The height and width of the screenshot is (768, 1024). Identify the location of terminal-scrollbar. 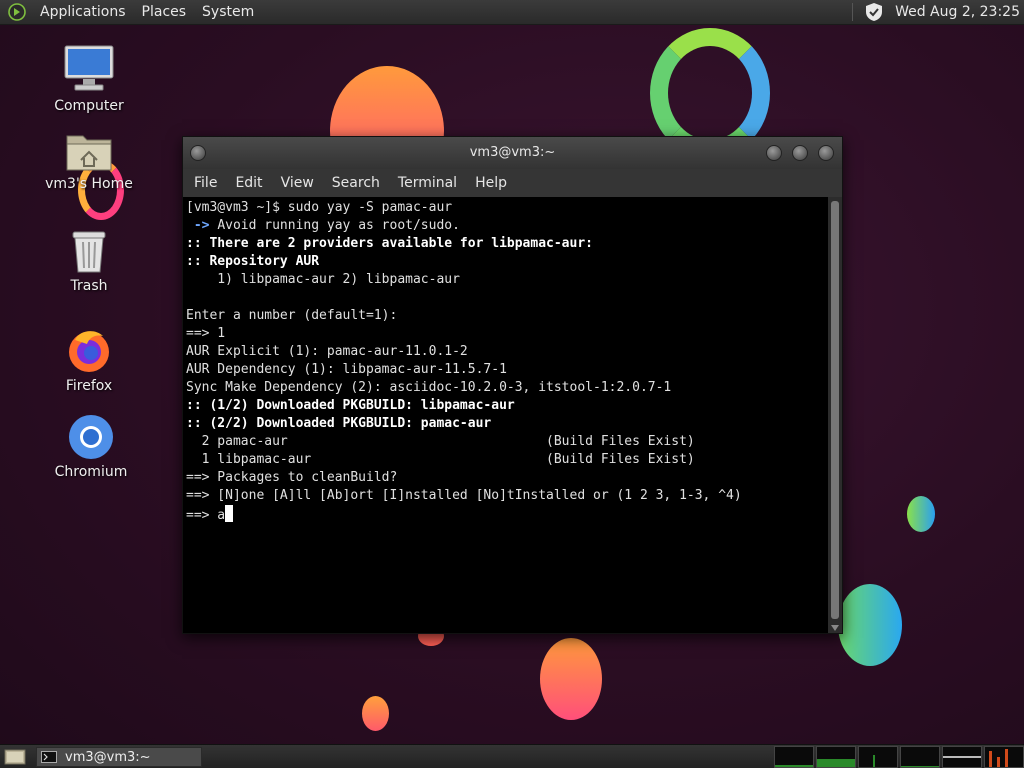
(835, 415).